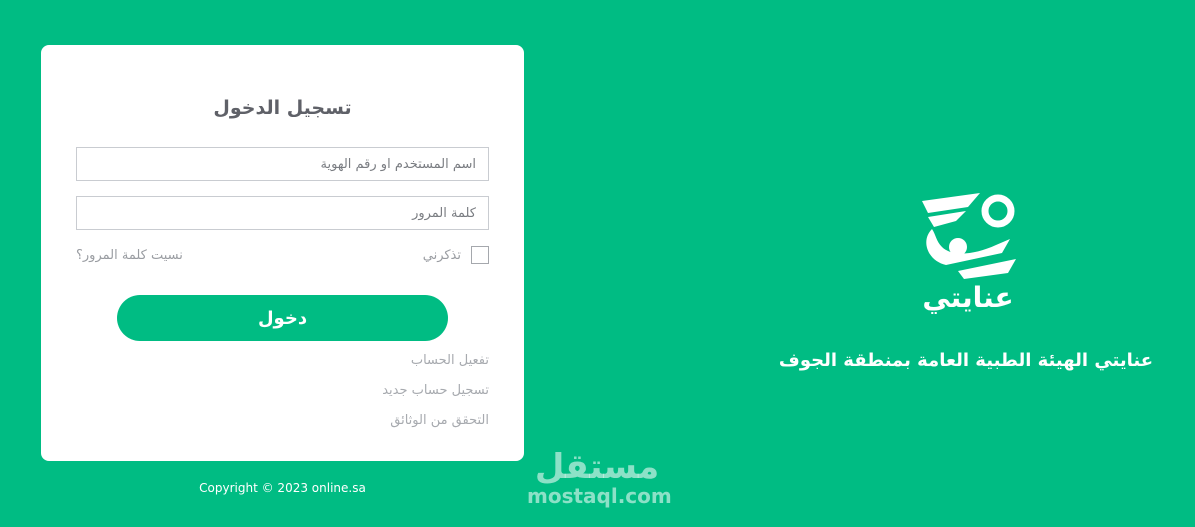 This screenshot has width=1195, height=527. What do you see at coordinates (282, 488) in the screenshot?
I see `copyright-text: Copyright © 2023 online.sa` at bounding box center [282, 488].